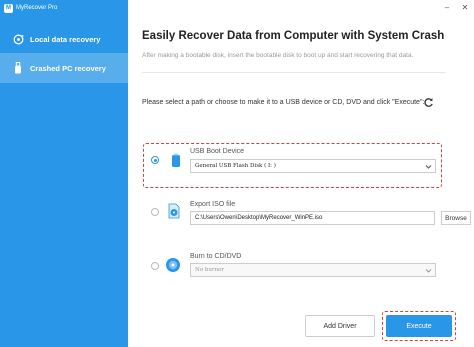 Image resolution: width=474 pixels, height=347 pixels. I want to click on sidebar-item-crashed-pc-recovery: Crashed PC recovery, so click(64, 68).